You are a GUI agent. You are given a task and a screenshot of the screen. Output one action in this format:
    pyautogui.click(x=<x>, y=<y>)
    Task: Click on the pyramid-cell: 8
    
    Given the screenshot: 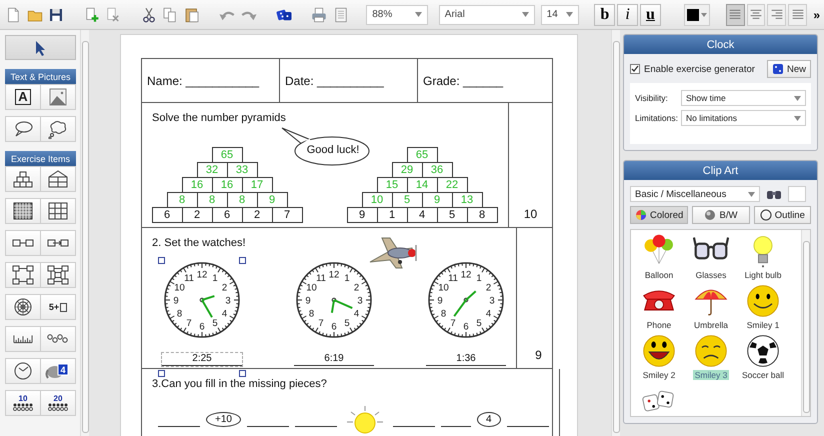 What is the action you would take?
    pyautogui.click(x=482, y=215)
    